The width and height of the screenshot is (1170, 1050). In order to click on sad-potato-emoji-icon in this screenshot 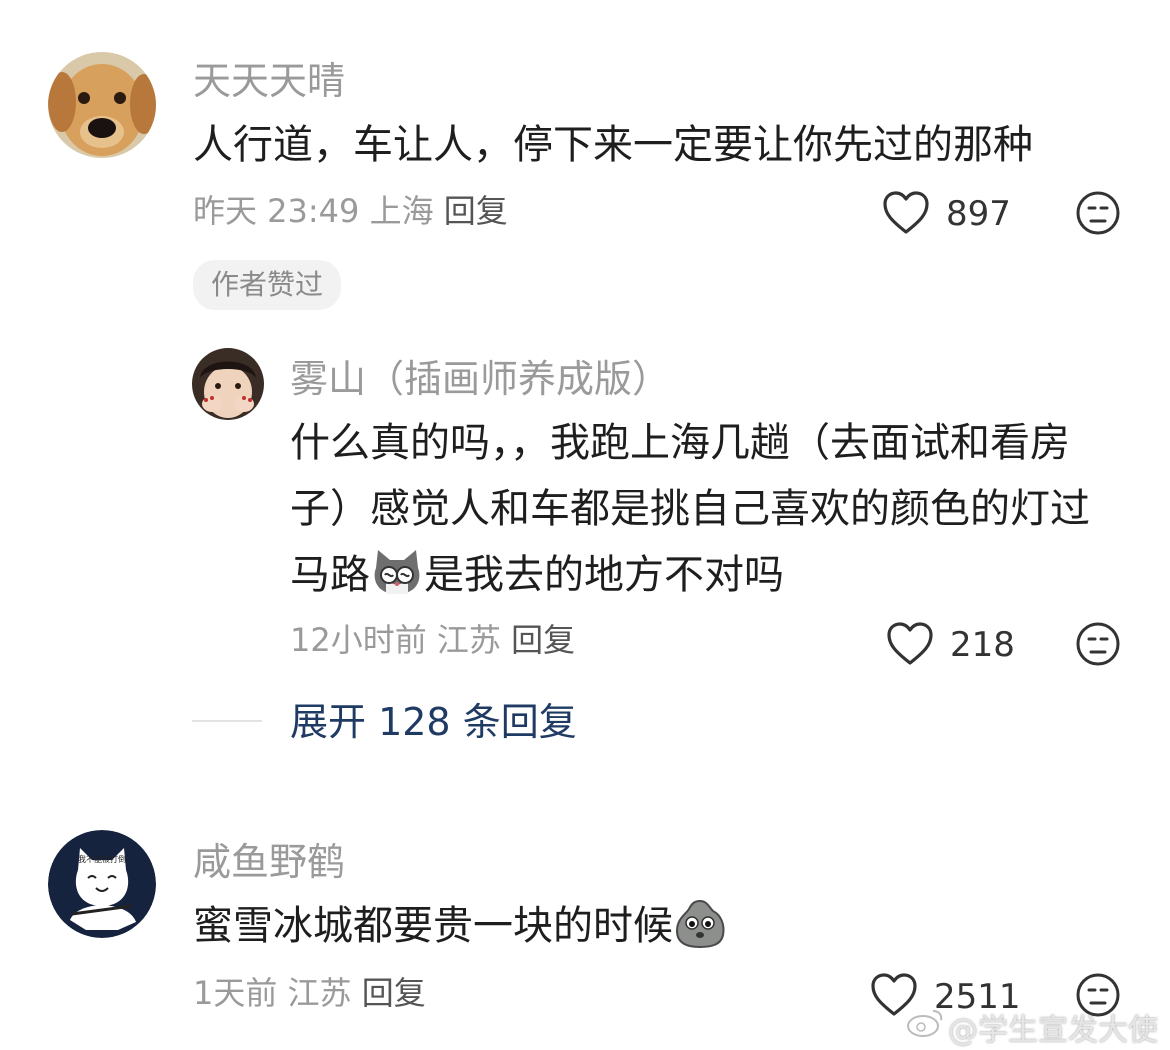, I will do `click(700, 933)`.